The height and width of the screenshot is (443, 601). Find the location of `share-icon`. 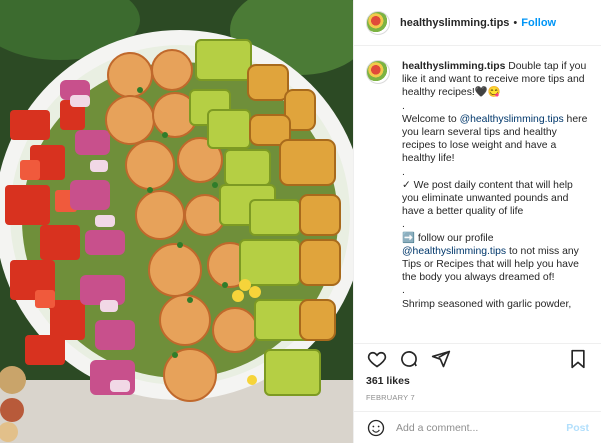

share-icon is located at coordinates (441, 359).